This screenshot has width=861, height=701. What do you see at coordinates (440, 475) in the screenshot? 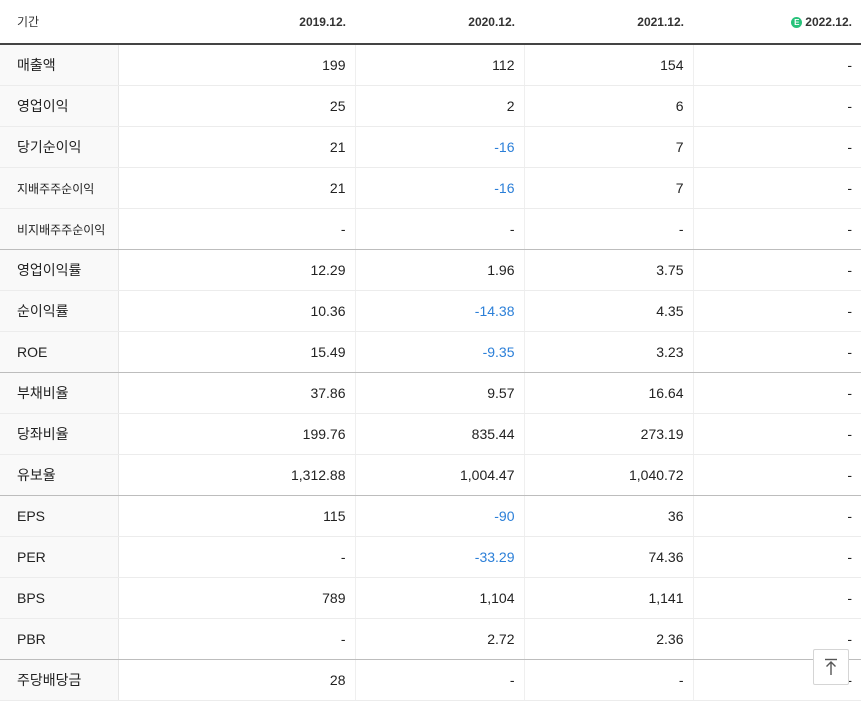
I see `cell-value: 1,004.47` at bounding box center [440, 475].